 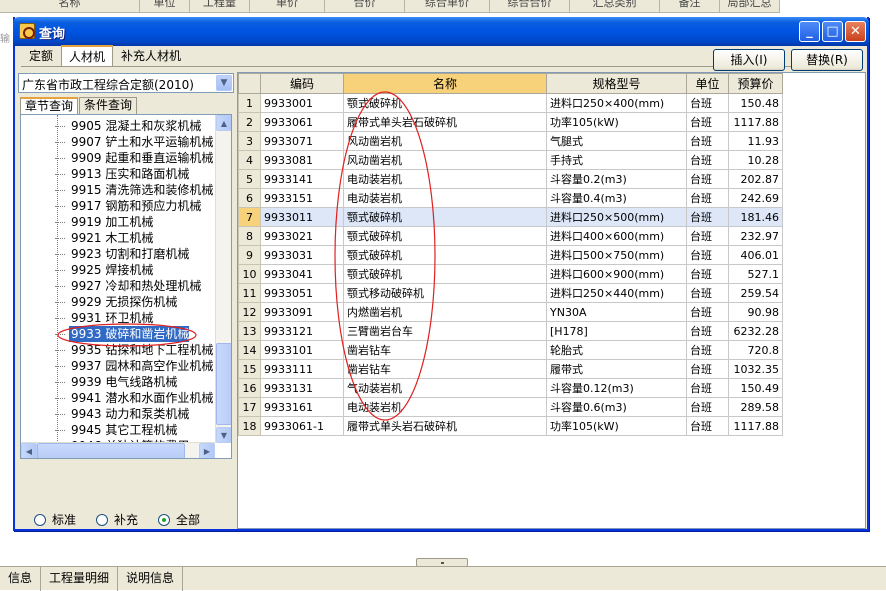 I want to click on table-row: 3 9933071 风动凿岩机 气腿式 台班 11.93, so click(x=510, y=141).